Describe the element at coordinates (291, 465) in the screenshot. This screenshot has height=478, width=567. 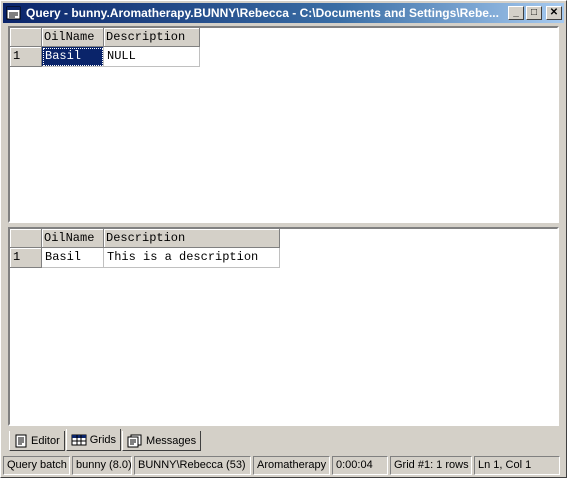
I see `status-database: Aromatherapy` at that location.